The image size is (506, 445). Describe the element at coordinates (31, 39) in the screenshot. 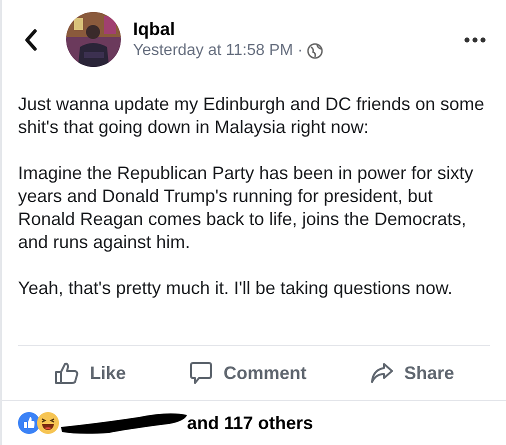

I see `back-icon` at that location.